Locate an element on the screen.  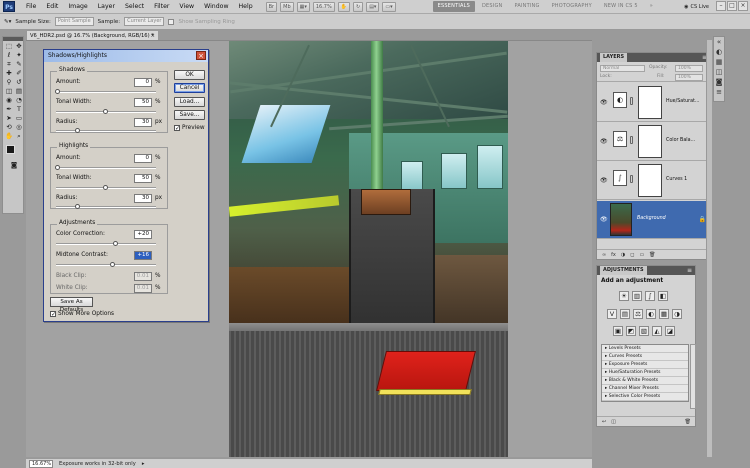
photo-filter-icon: ▦ is located at coordinates (664, 314).